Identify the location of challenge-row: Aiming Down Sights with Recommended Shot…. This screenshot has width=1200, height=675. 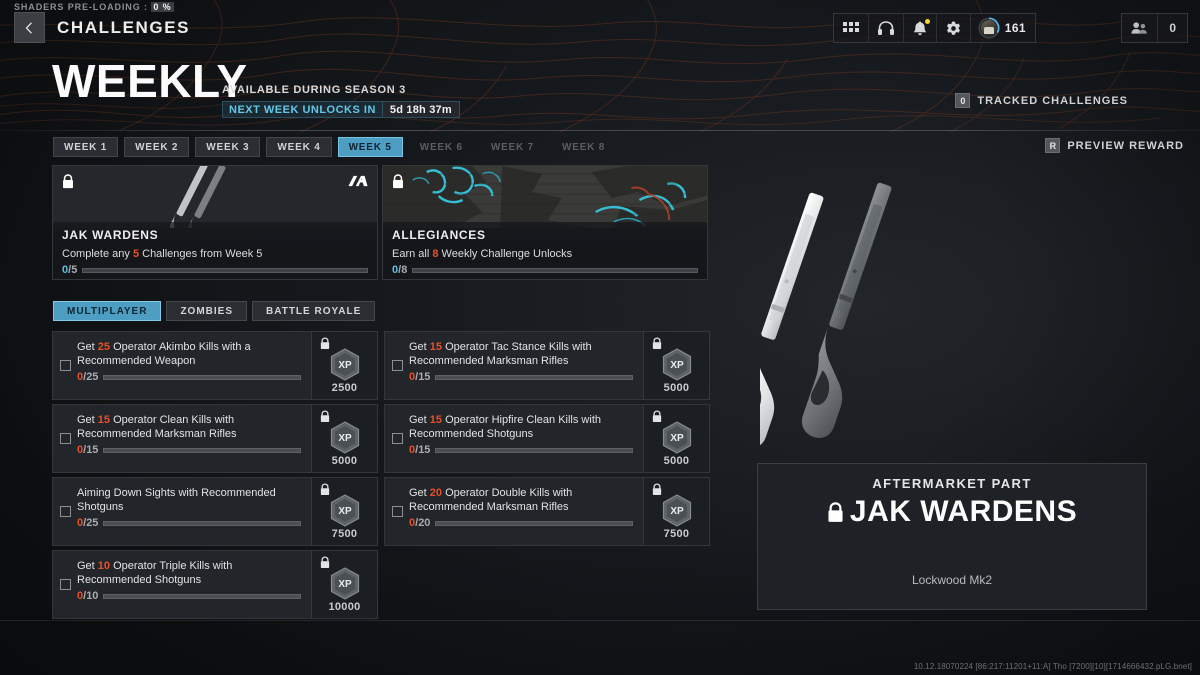
(215, 511).